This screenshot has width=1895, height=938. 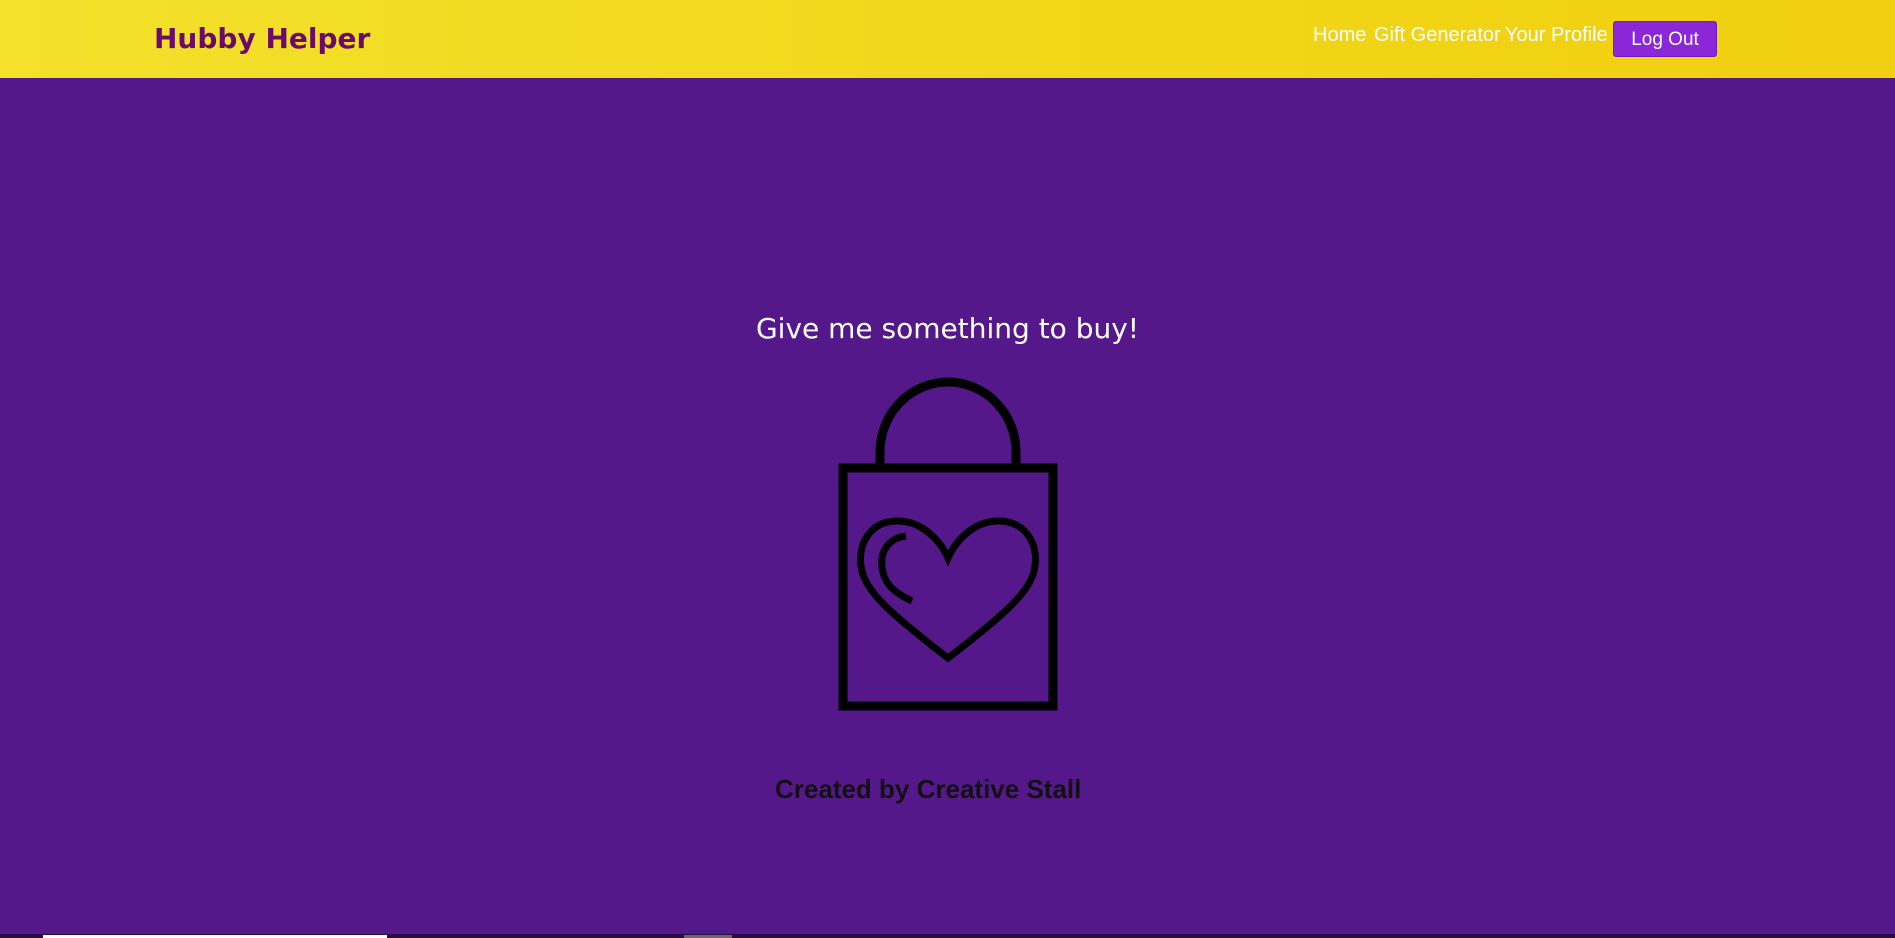 I want to click on nav-link-gift-generator: Gift Generator, so click(x=1437, y=35).